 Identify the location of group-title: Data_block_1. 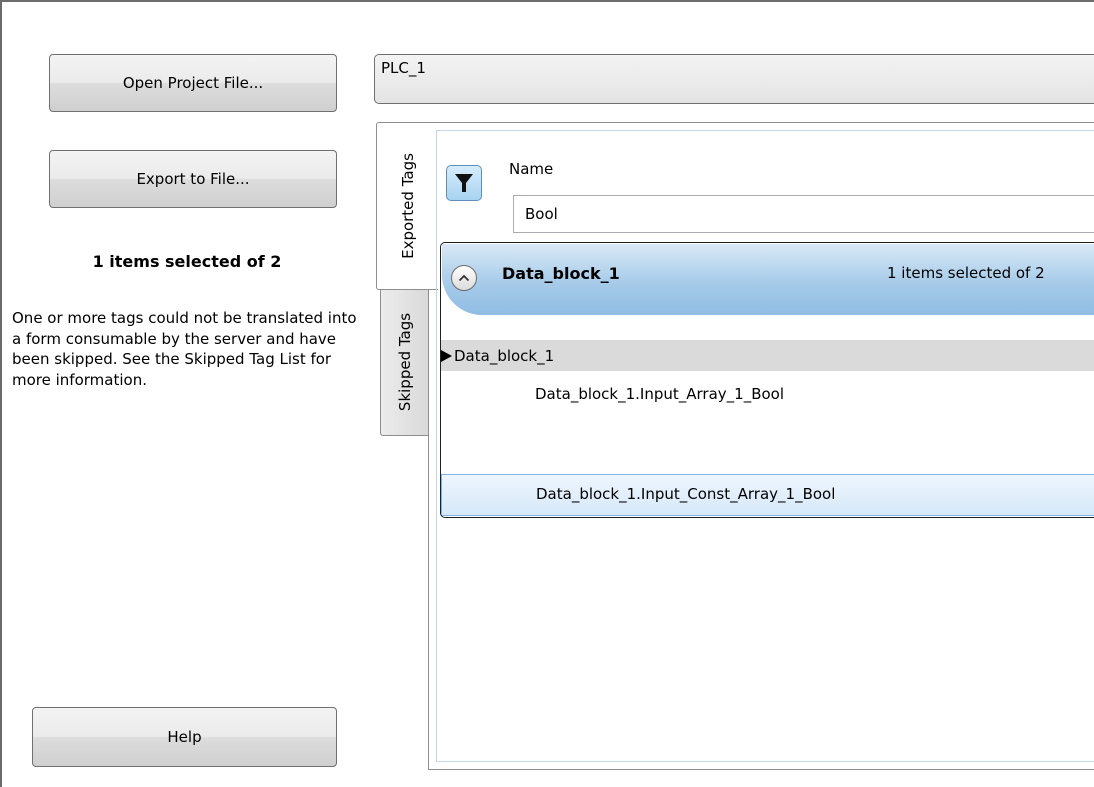
(561, 273).